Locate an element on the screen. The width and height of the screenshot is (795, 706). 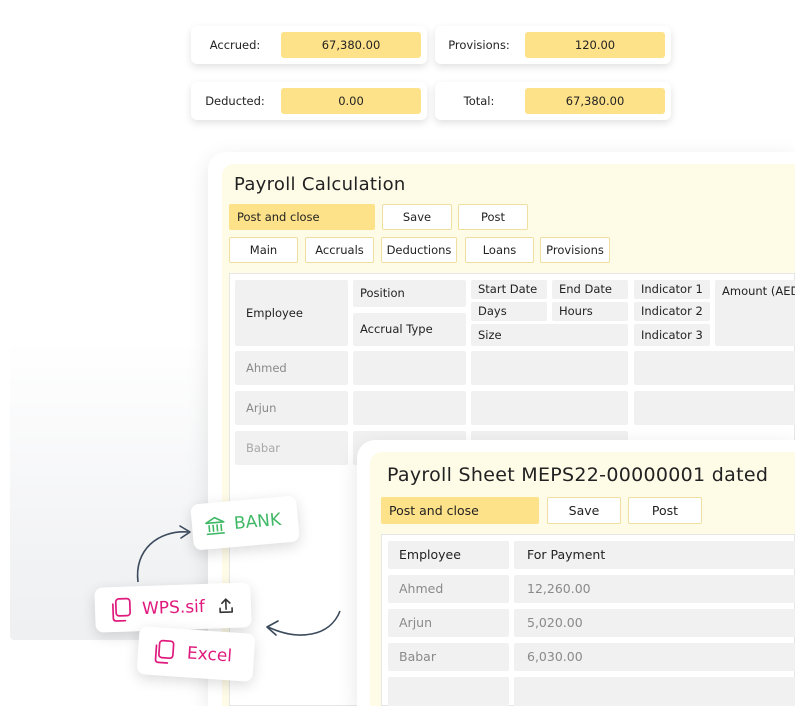
accrued-value: 67,380.00 is located at coordinates (351, 45).